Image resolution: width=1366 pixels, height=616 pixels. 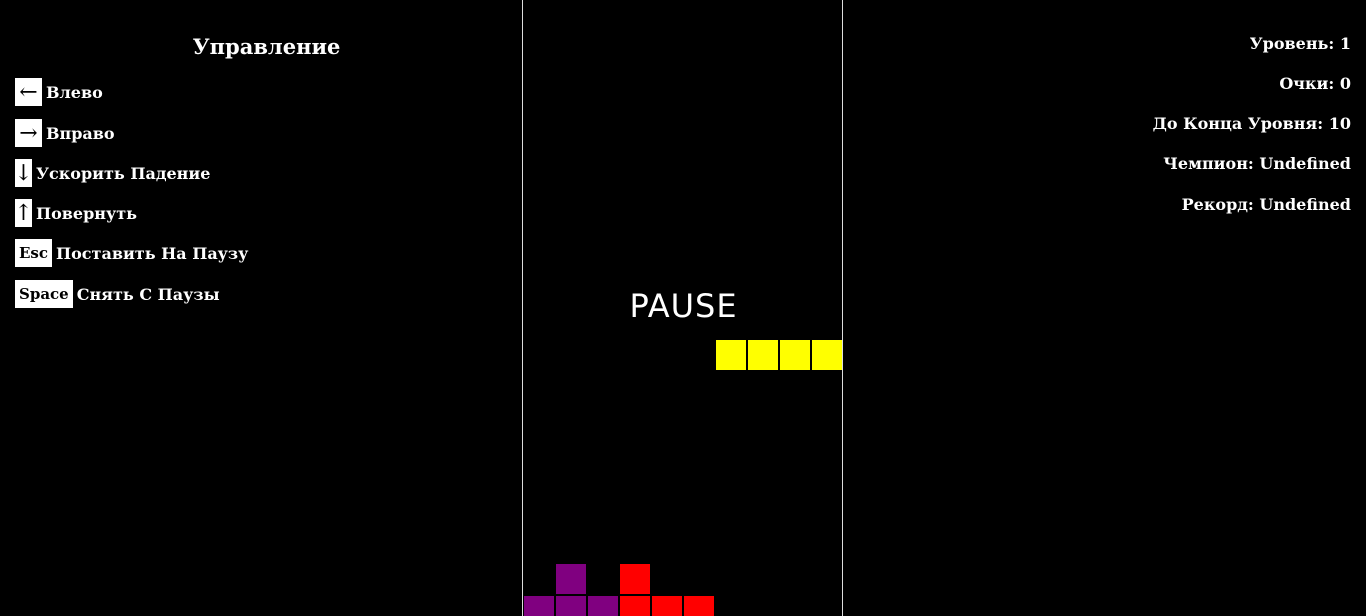 What do you see at coordinates (1251, 123) in the screenshot?
I see `lines-to-level-end-stat: До Конца Уровня: 10` at bounding box center [1251, 123].